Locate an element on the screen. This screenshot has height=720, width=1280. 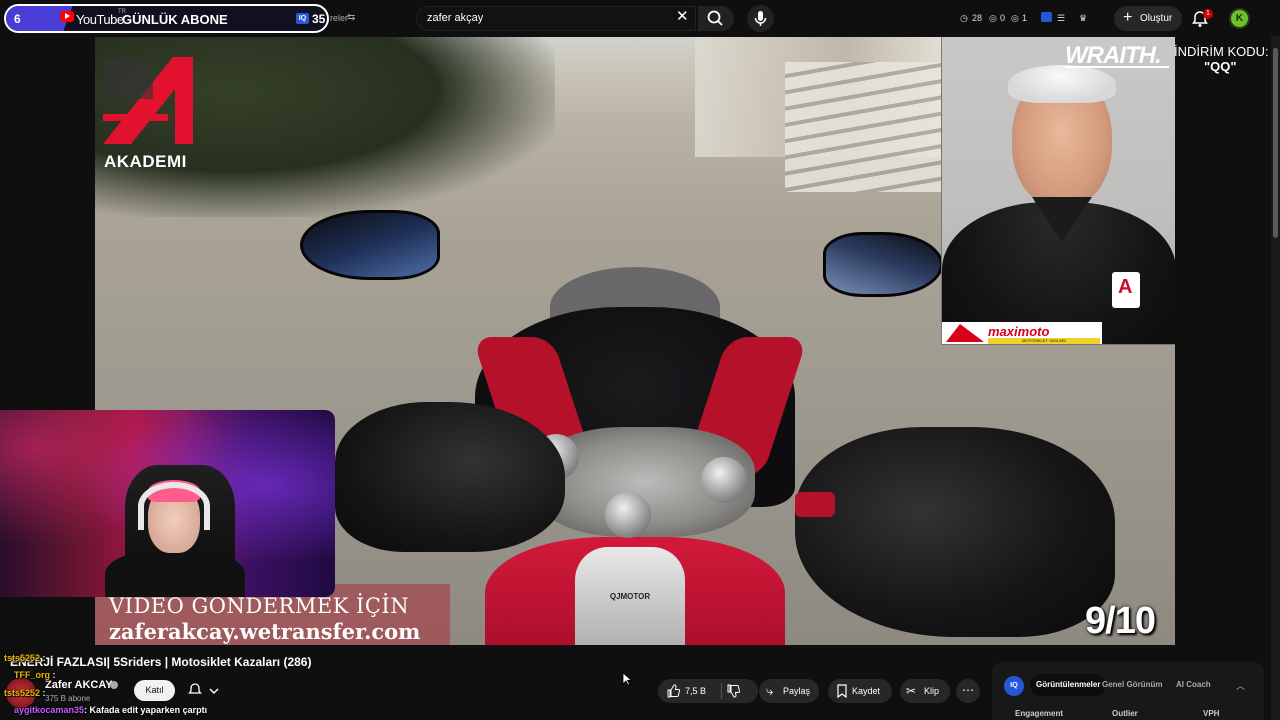
tab-ai-coach: AI Coach is located at coordinates (1193, 685).